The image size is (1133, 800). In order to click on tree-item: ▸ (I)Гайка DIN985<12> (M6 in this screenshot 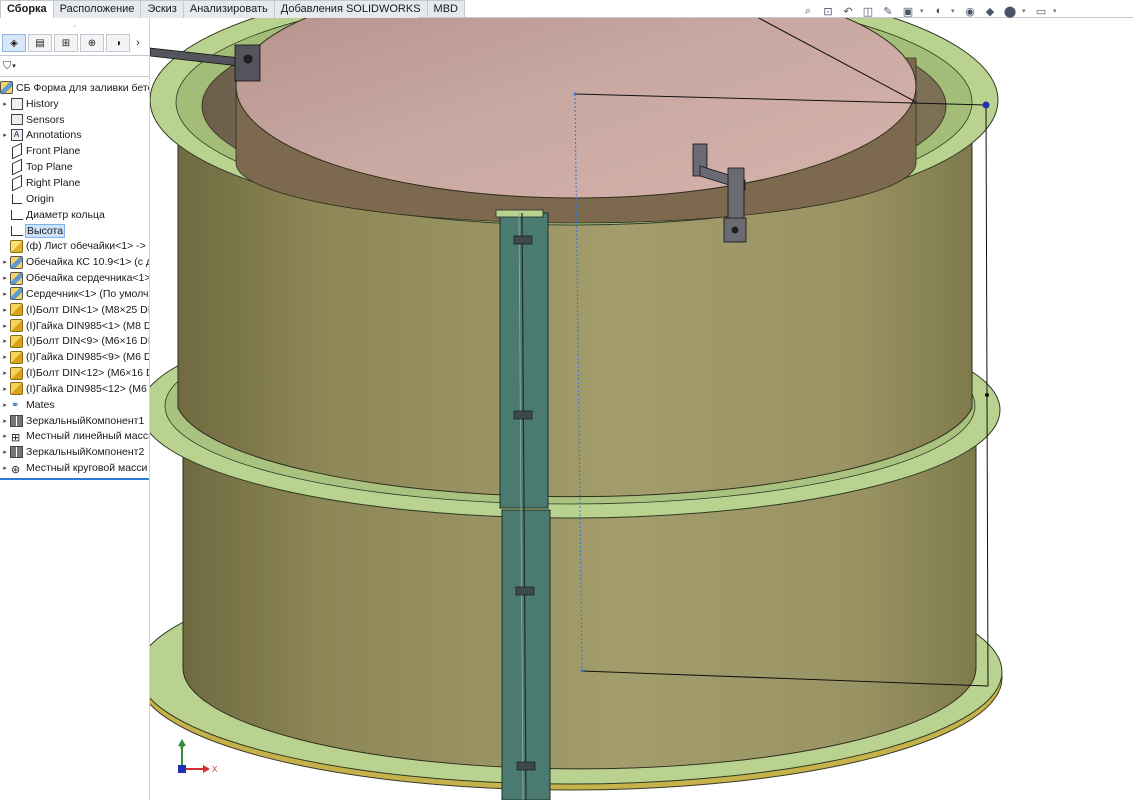, I will do `click(74, 389)`.